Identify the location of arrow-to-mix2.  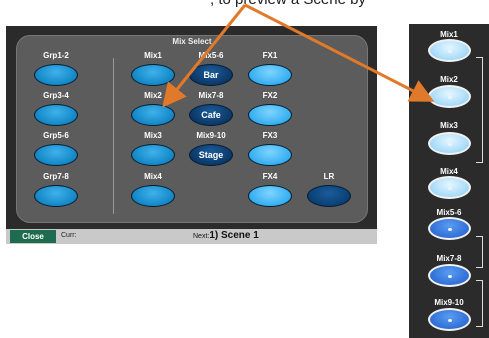
(204, 56).